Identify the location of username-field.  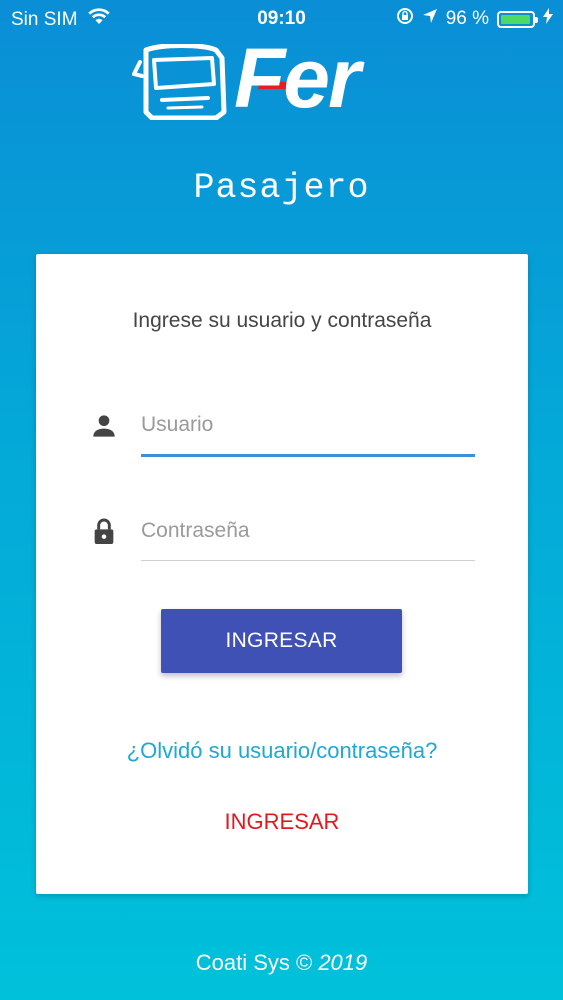
(282, 430).